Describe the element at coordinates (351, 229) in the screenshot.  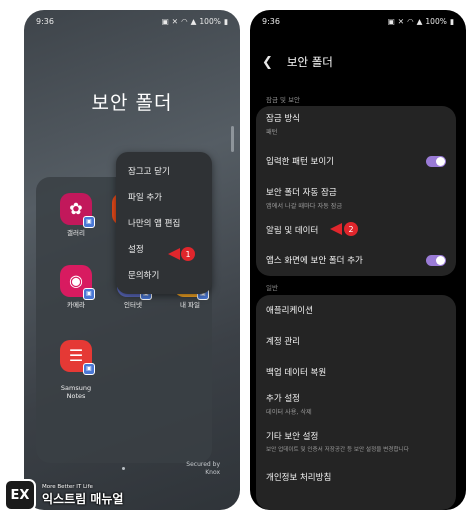
I see `step-marker-2: 2` at that location.